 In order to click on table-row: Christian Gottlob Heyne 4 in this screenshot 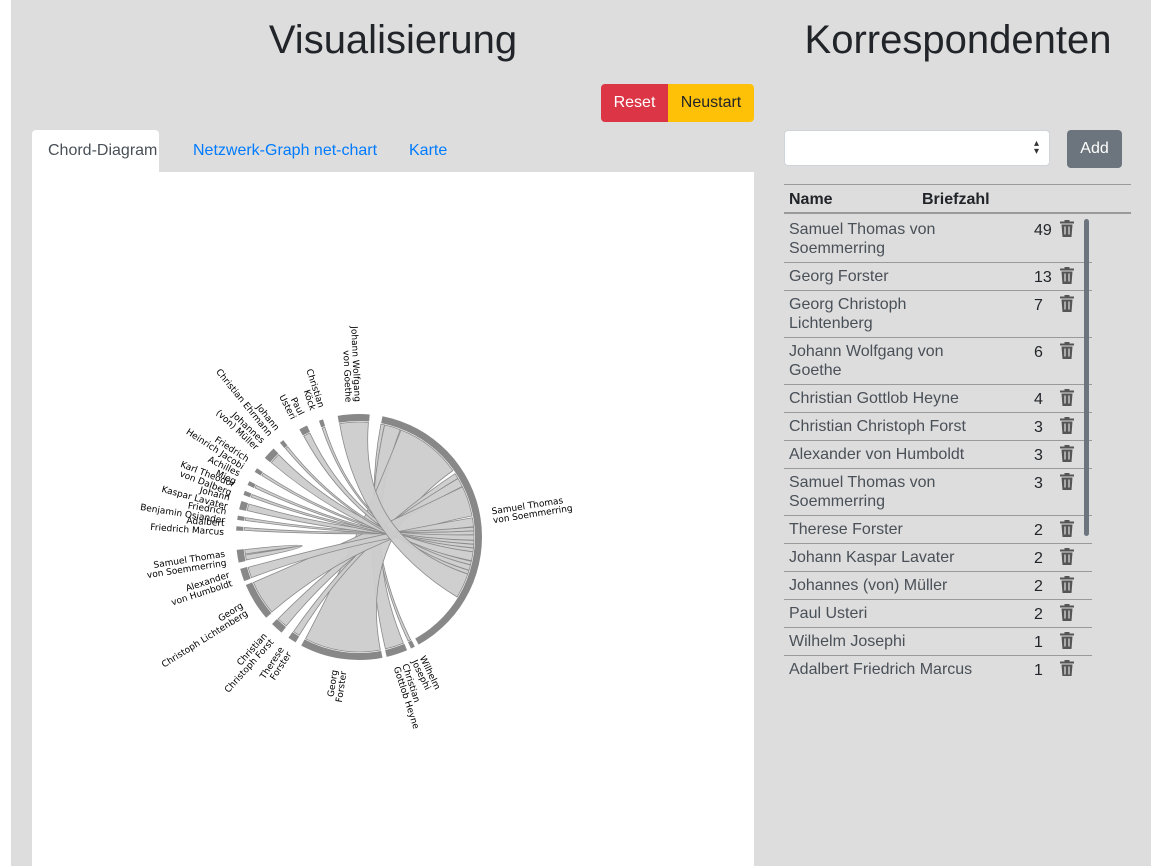, I will do `click(938, 399)`.